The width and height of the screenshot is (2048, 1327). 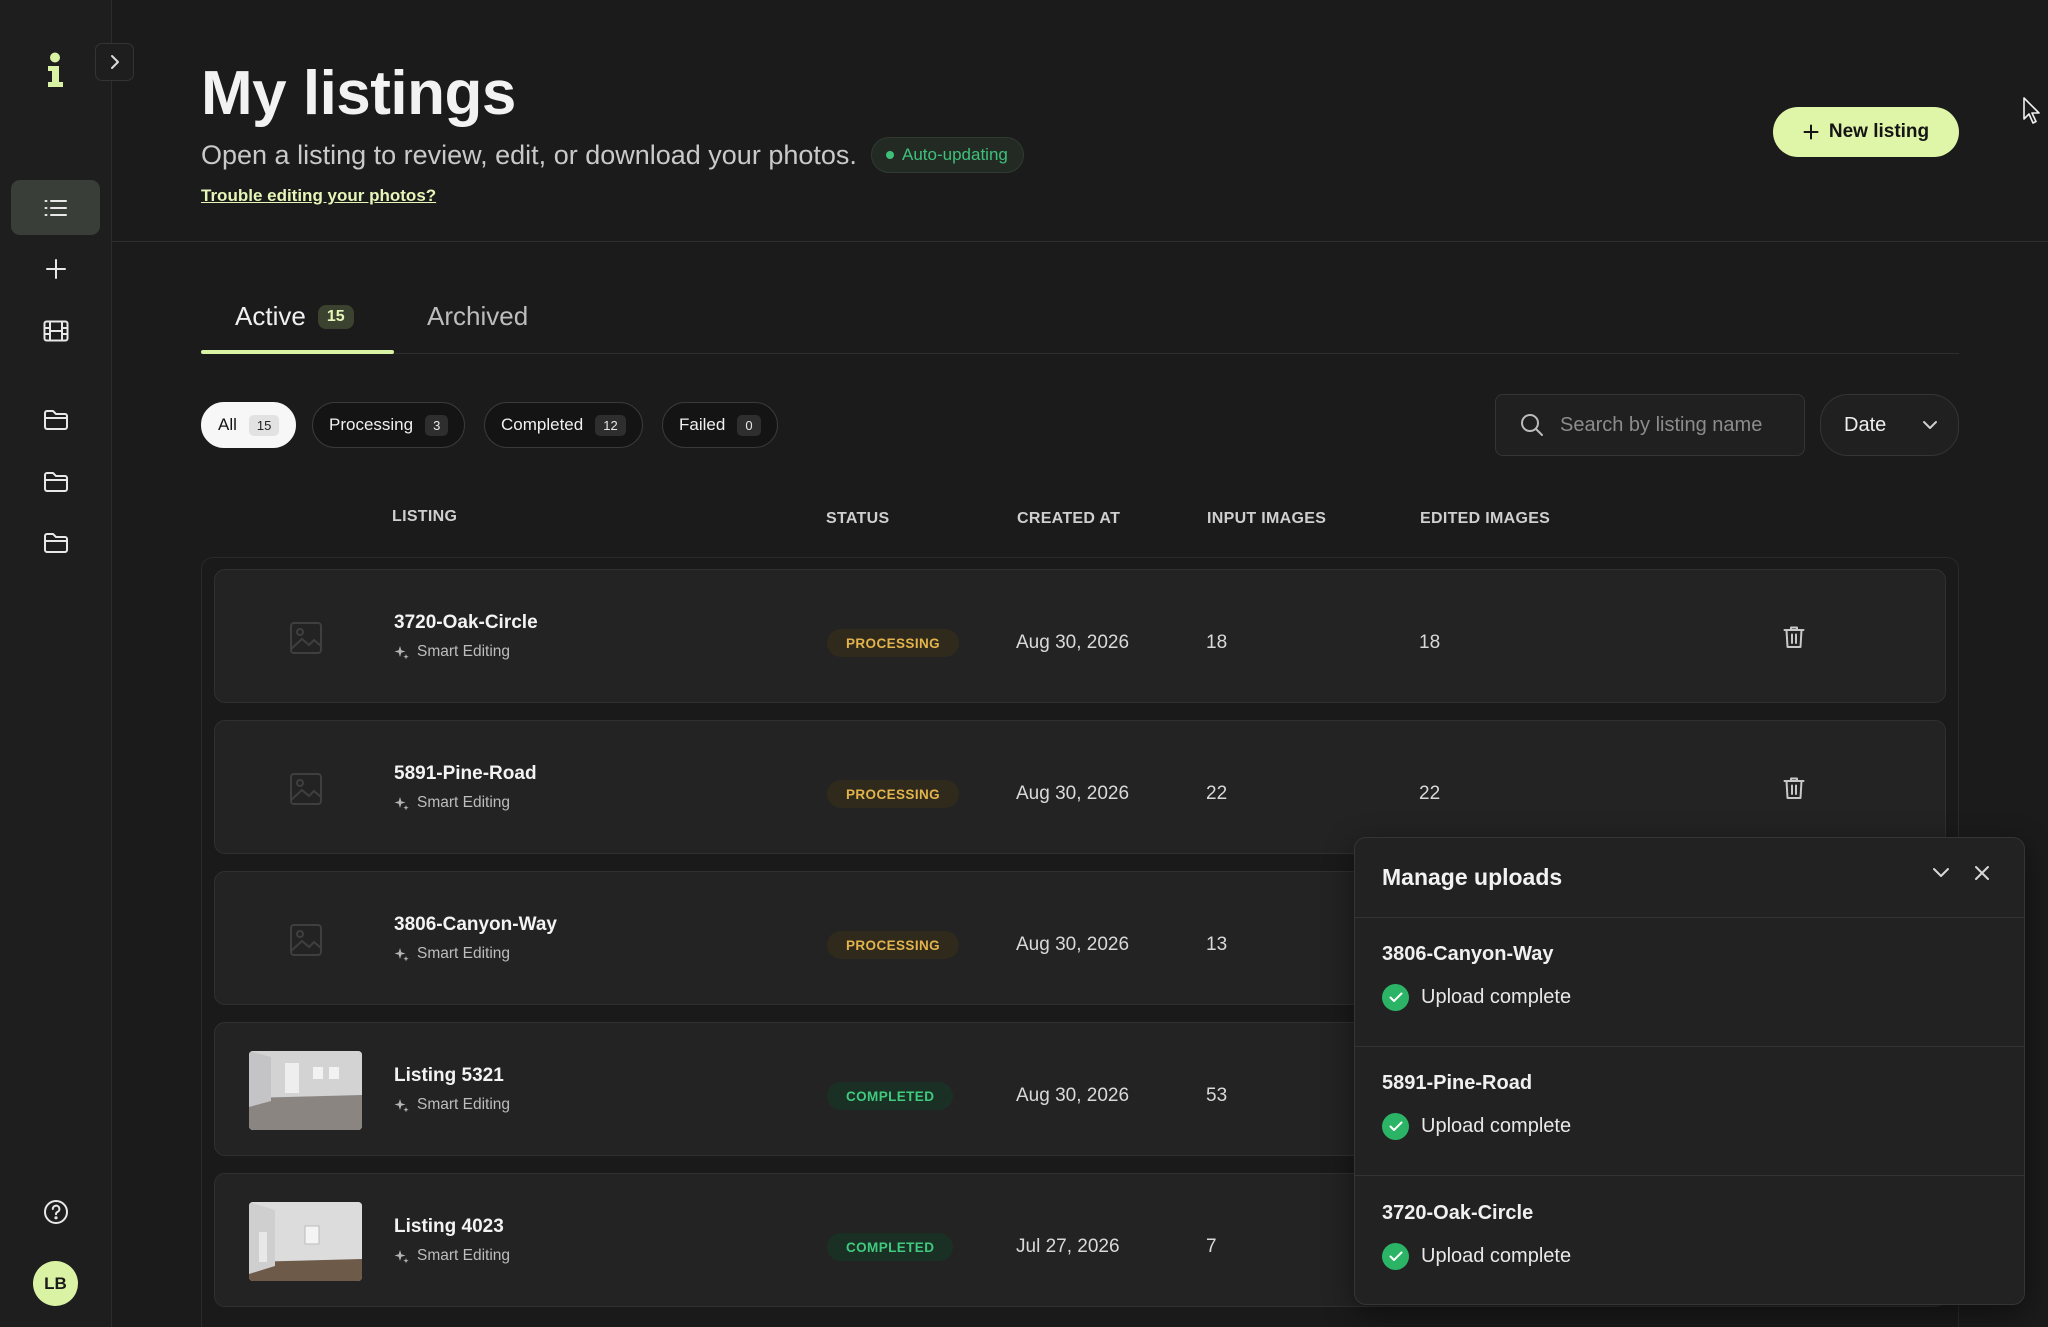 What do you see at coordinates (1217, 944) in the screenshot?
I see `input-images-count: 13` at bounding box center [1217, 944].